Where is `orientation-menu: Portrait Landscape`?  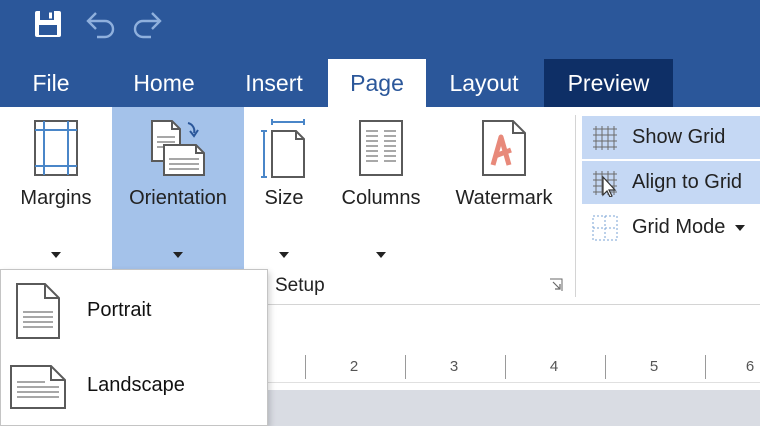
orientation-menu: Portrait Landscape is located at coordinates (134, 347).